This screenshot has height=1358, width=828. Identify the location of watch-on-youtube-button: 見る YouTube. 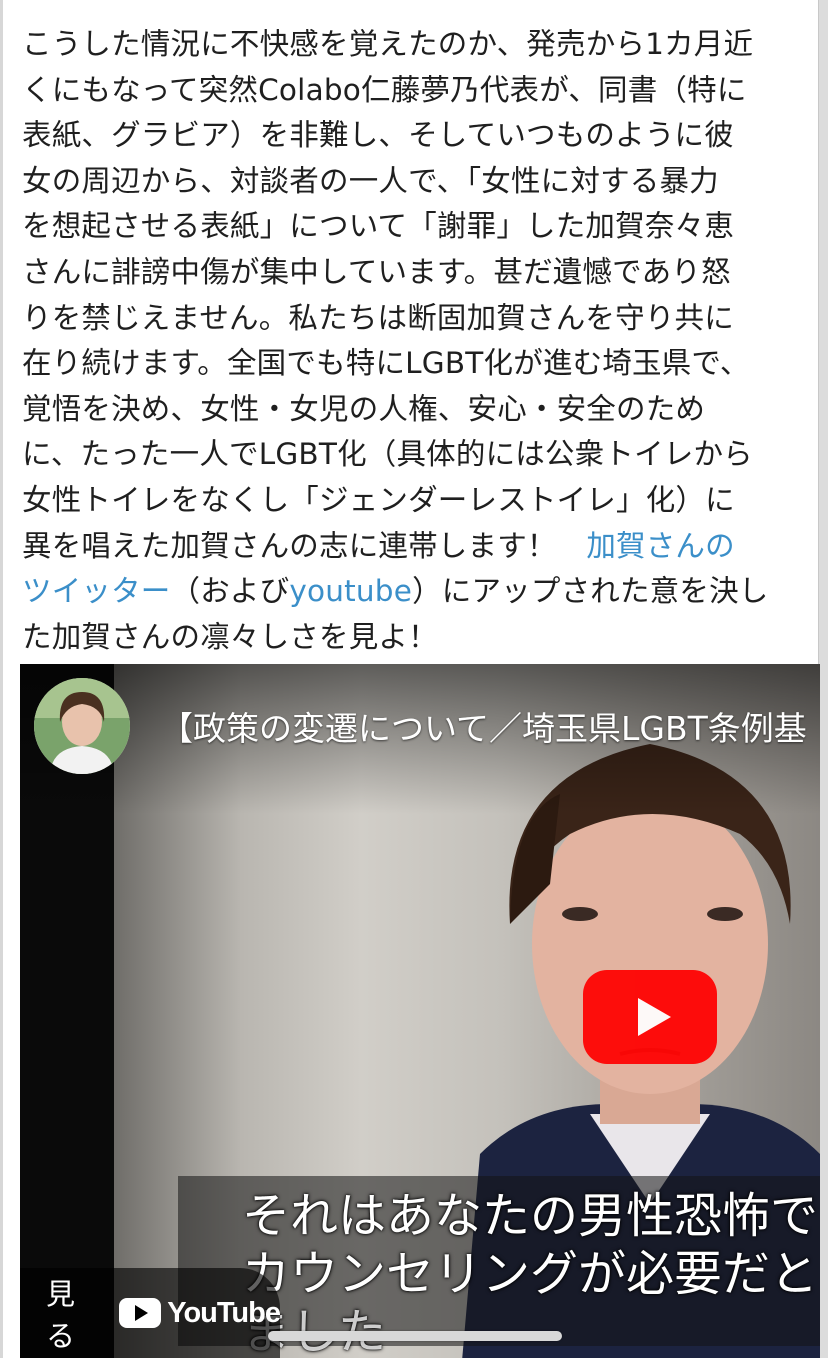
(150, 1313).